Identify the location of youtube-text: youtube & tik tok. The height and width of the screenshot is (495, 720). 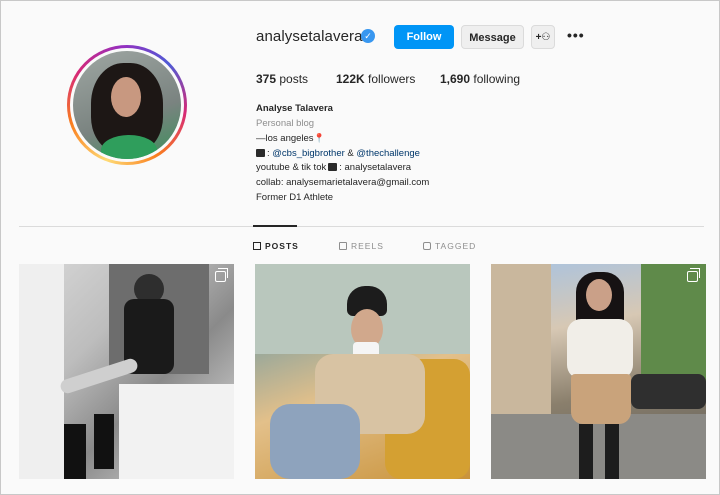
(291, 168).